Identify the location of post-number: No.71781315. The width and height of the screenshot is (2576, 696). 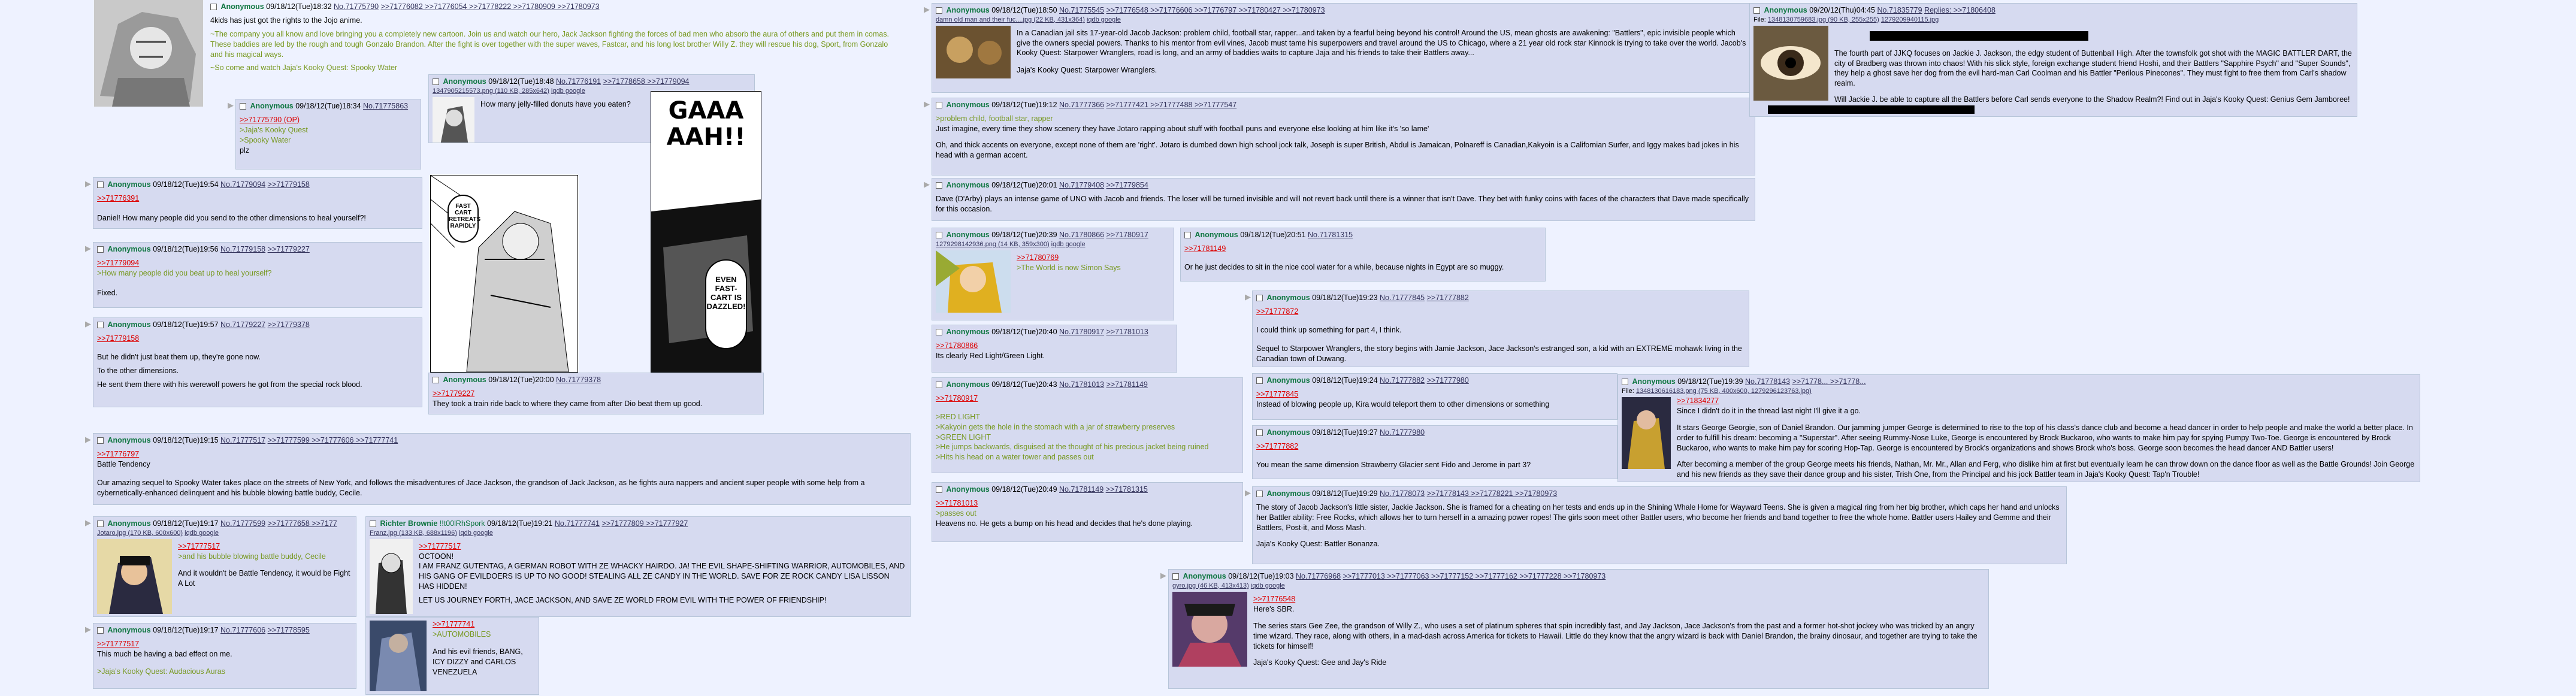
(1330, 235).